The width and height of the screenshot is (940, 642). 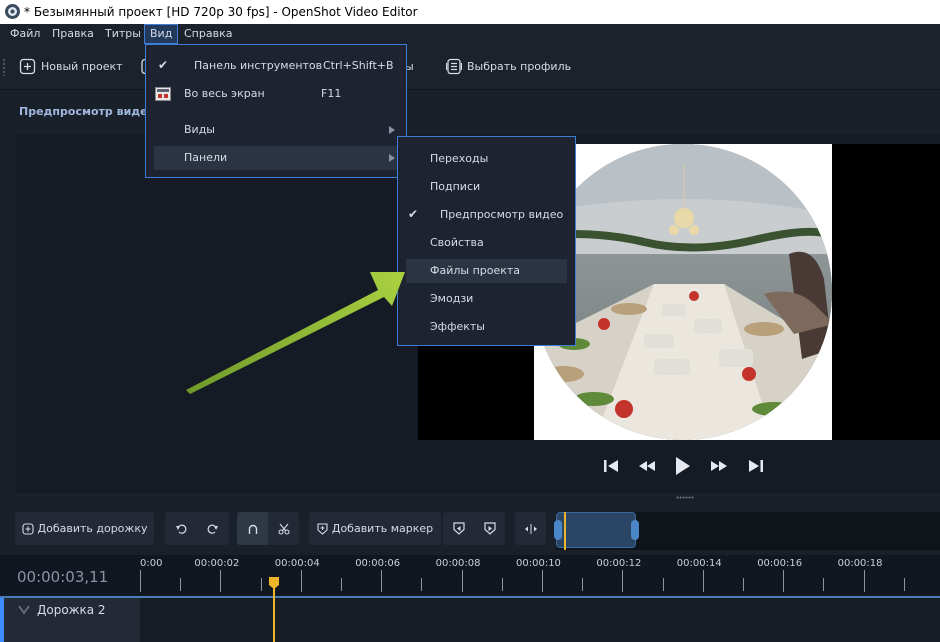 What do you see at coordinates (322, 528) in the screenshot?
I see `marker-icon` at bounding box center [322, 528].